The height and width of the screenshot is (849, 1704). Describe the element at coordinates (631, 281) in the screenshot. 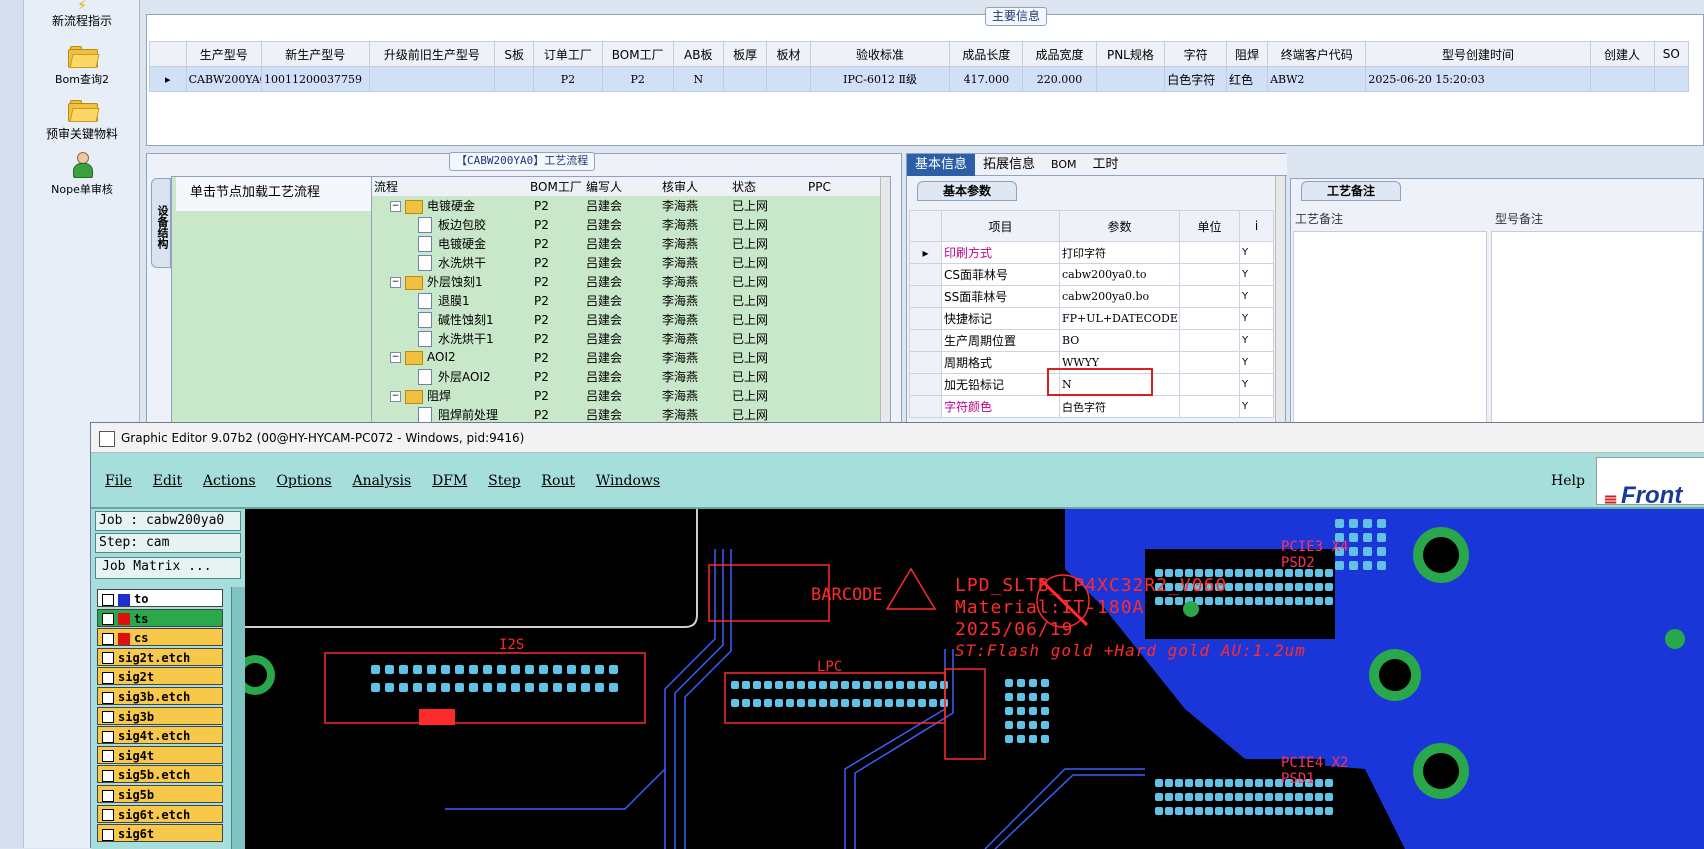

I see `table-row: − 外层蚀刻1 P2 吕建会 李海燕 已上网` at that location.